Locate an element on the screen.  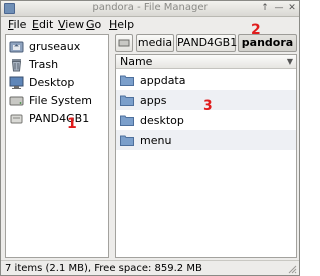
sidebar-item-filesystem: File System is located at coordinates (58, 100).